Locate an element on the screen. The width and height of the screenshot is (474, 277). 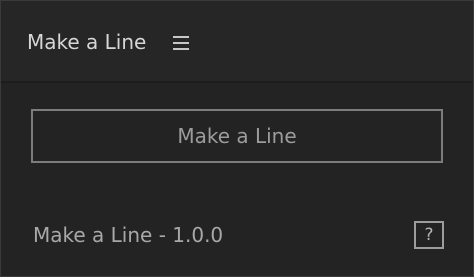
version-label: Make a Line - 1.0.0 is located at coordinates (128, 235).